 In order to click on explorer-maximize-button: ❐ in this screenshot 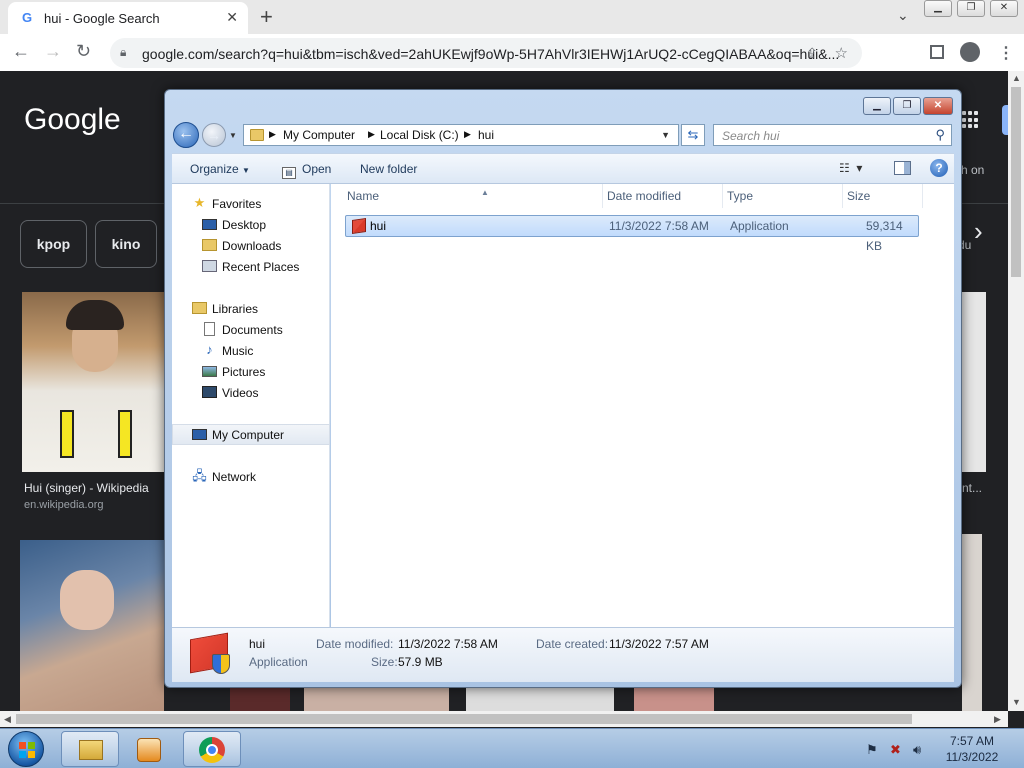, I will do `click(907, 106)`.